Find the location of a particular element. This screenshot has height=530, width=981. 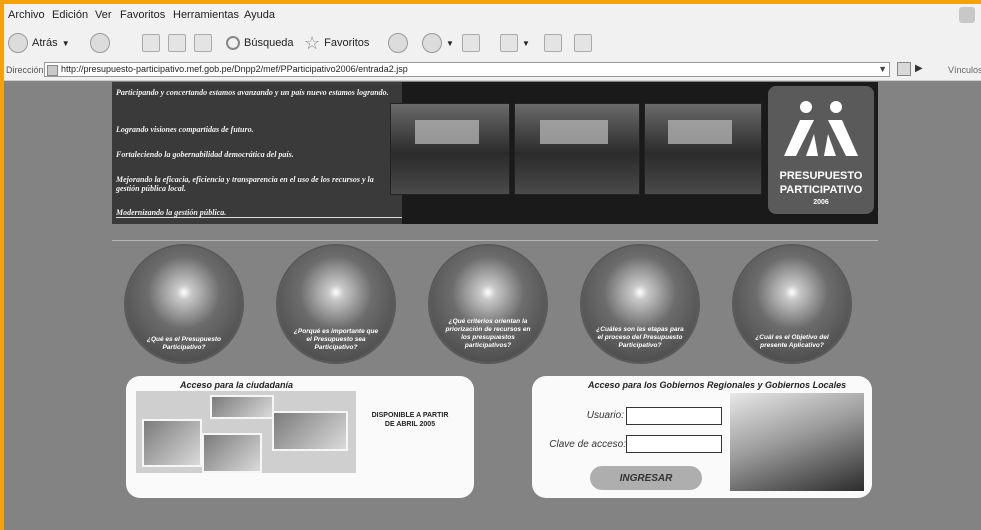

bubble-que-es: ¿Qué es el Presupuesto Participativo? is located at coordinates (184, 304).